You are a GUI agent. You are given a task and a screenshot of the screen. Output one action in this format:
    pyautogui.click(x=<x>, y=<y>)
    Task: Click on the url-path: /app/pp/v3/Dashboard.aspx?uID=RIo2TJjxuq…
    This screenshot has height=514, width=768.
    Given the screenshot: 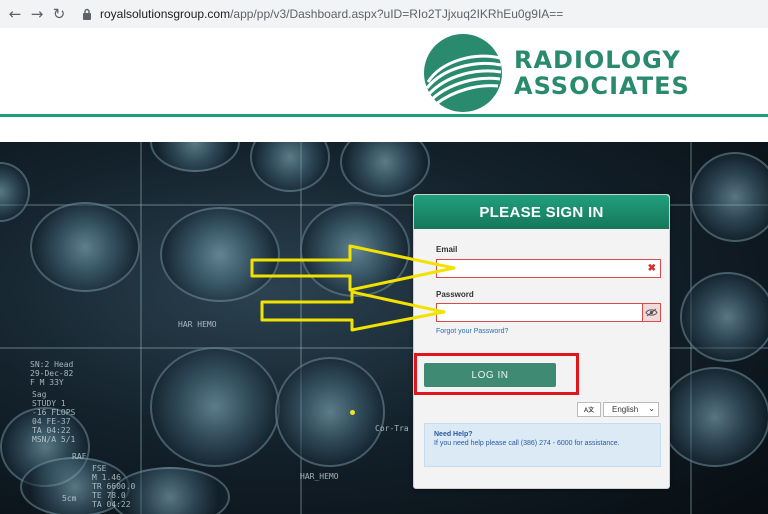 What is the action you would take?
    pyautogui.click(x=397, y=14)
    